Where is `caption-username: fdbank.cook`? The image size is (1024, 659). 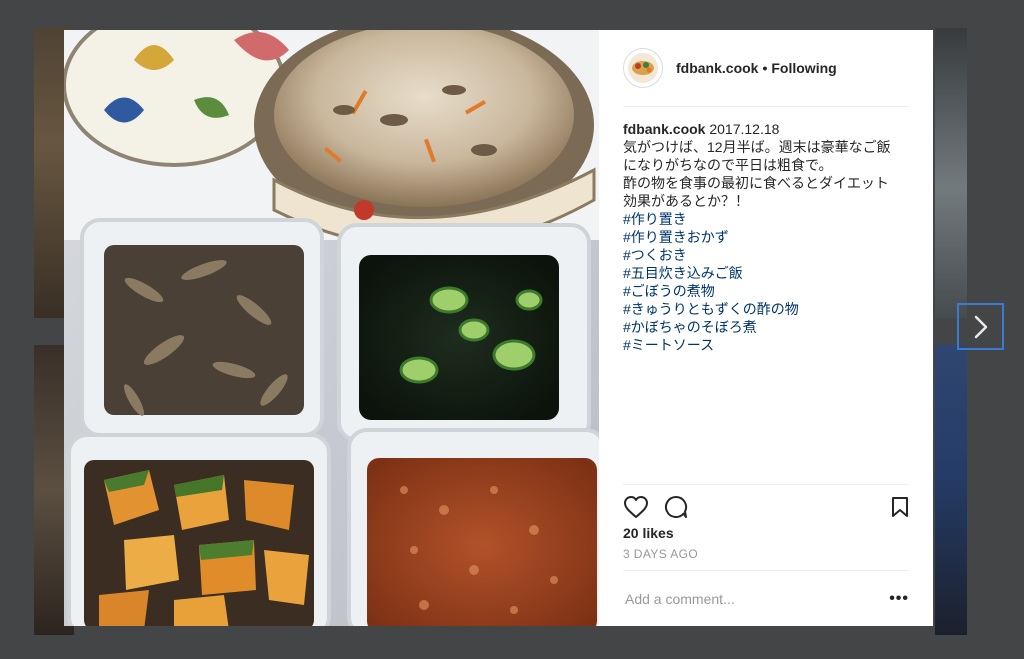
caption-username: fdbank.cook is located at coordinates (664, 129).